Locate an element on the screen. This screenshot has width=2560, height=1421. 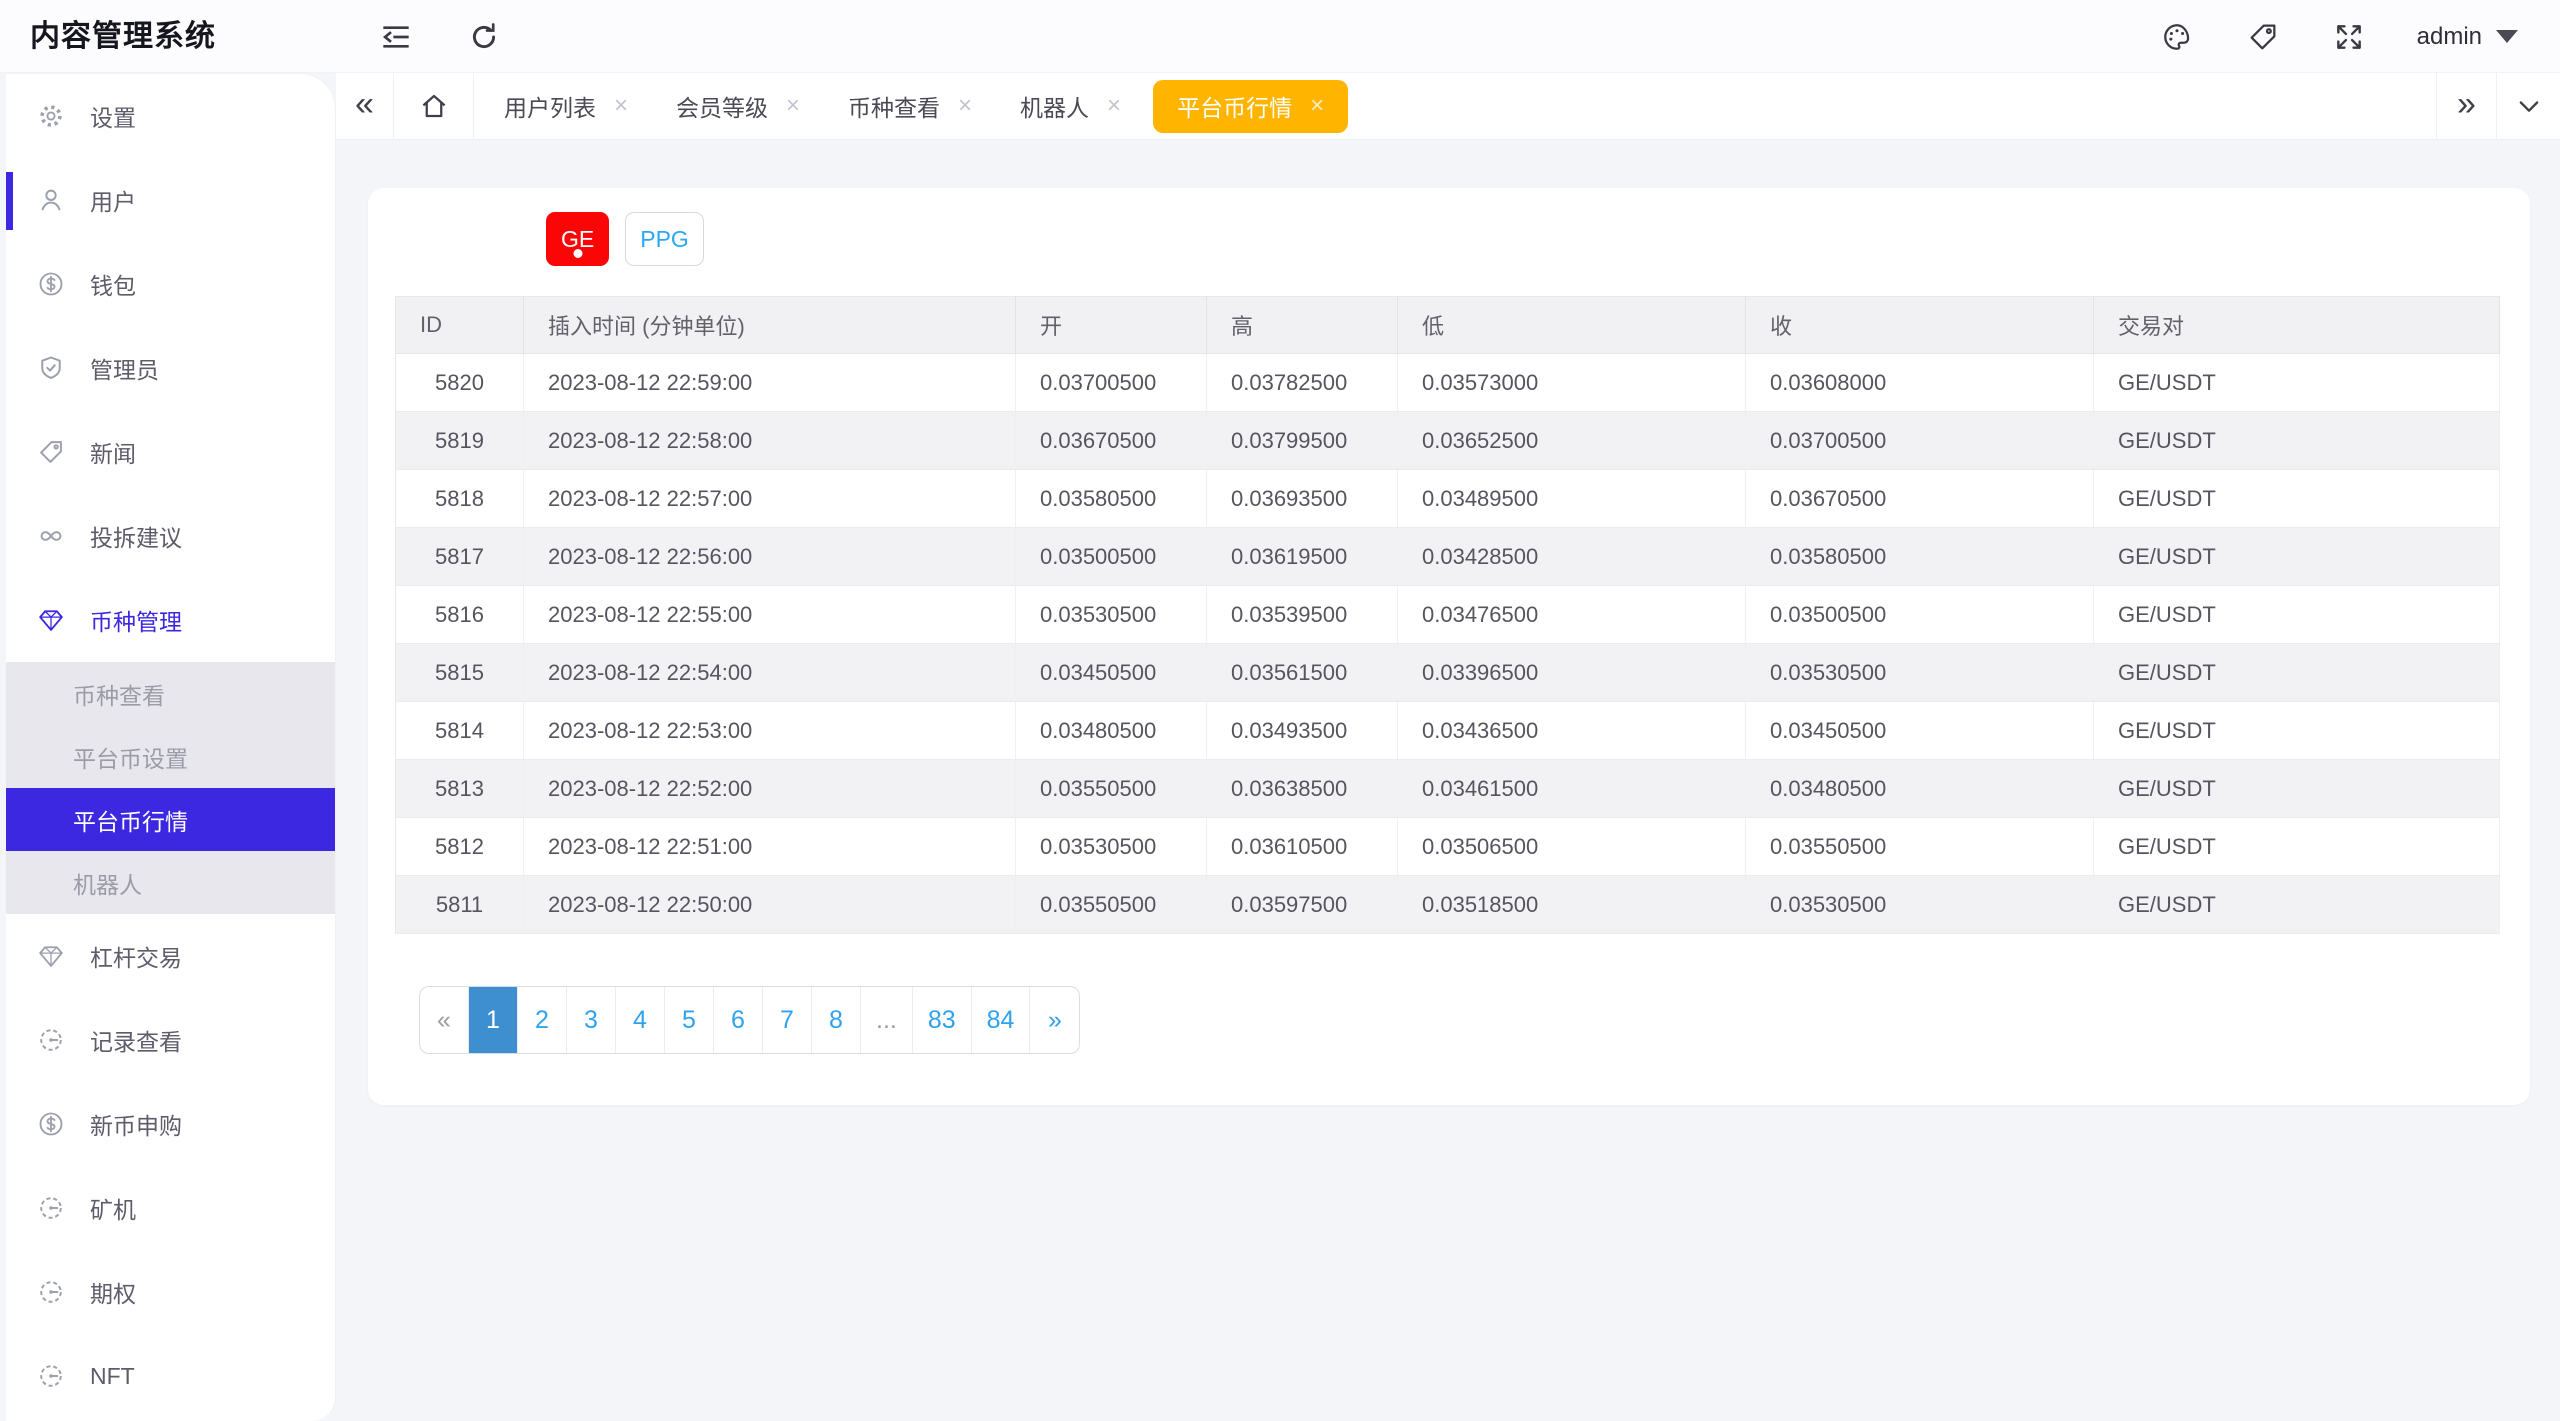
sidebar-item-wallet: 钱包 is located at coordinates (170, 284).